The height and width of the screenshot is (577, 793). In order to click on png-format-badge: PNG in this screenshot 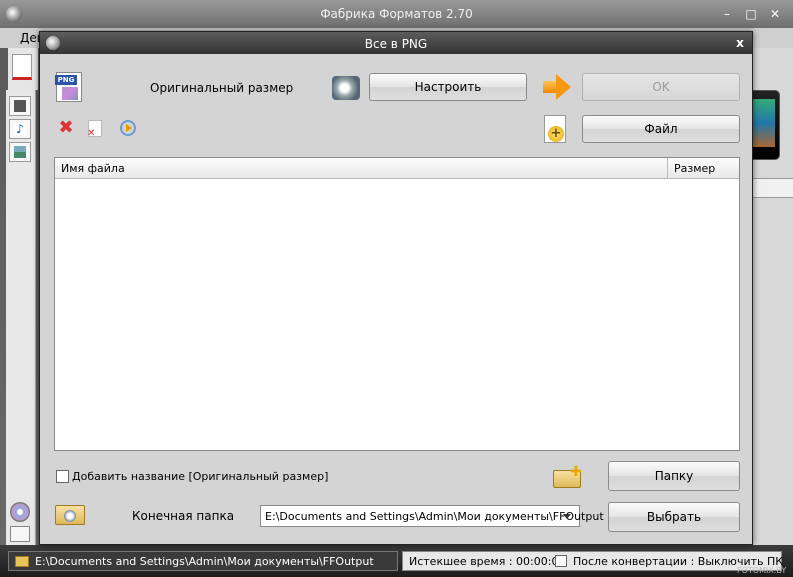, I will do `click(66, 80)`.